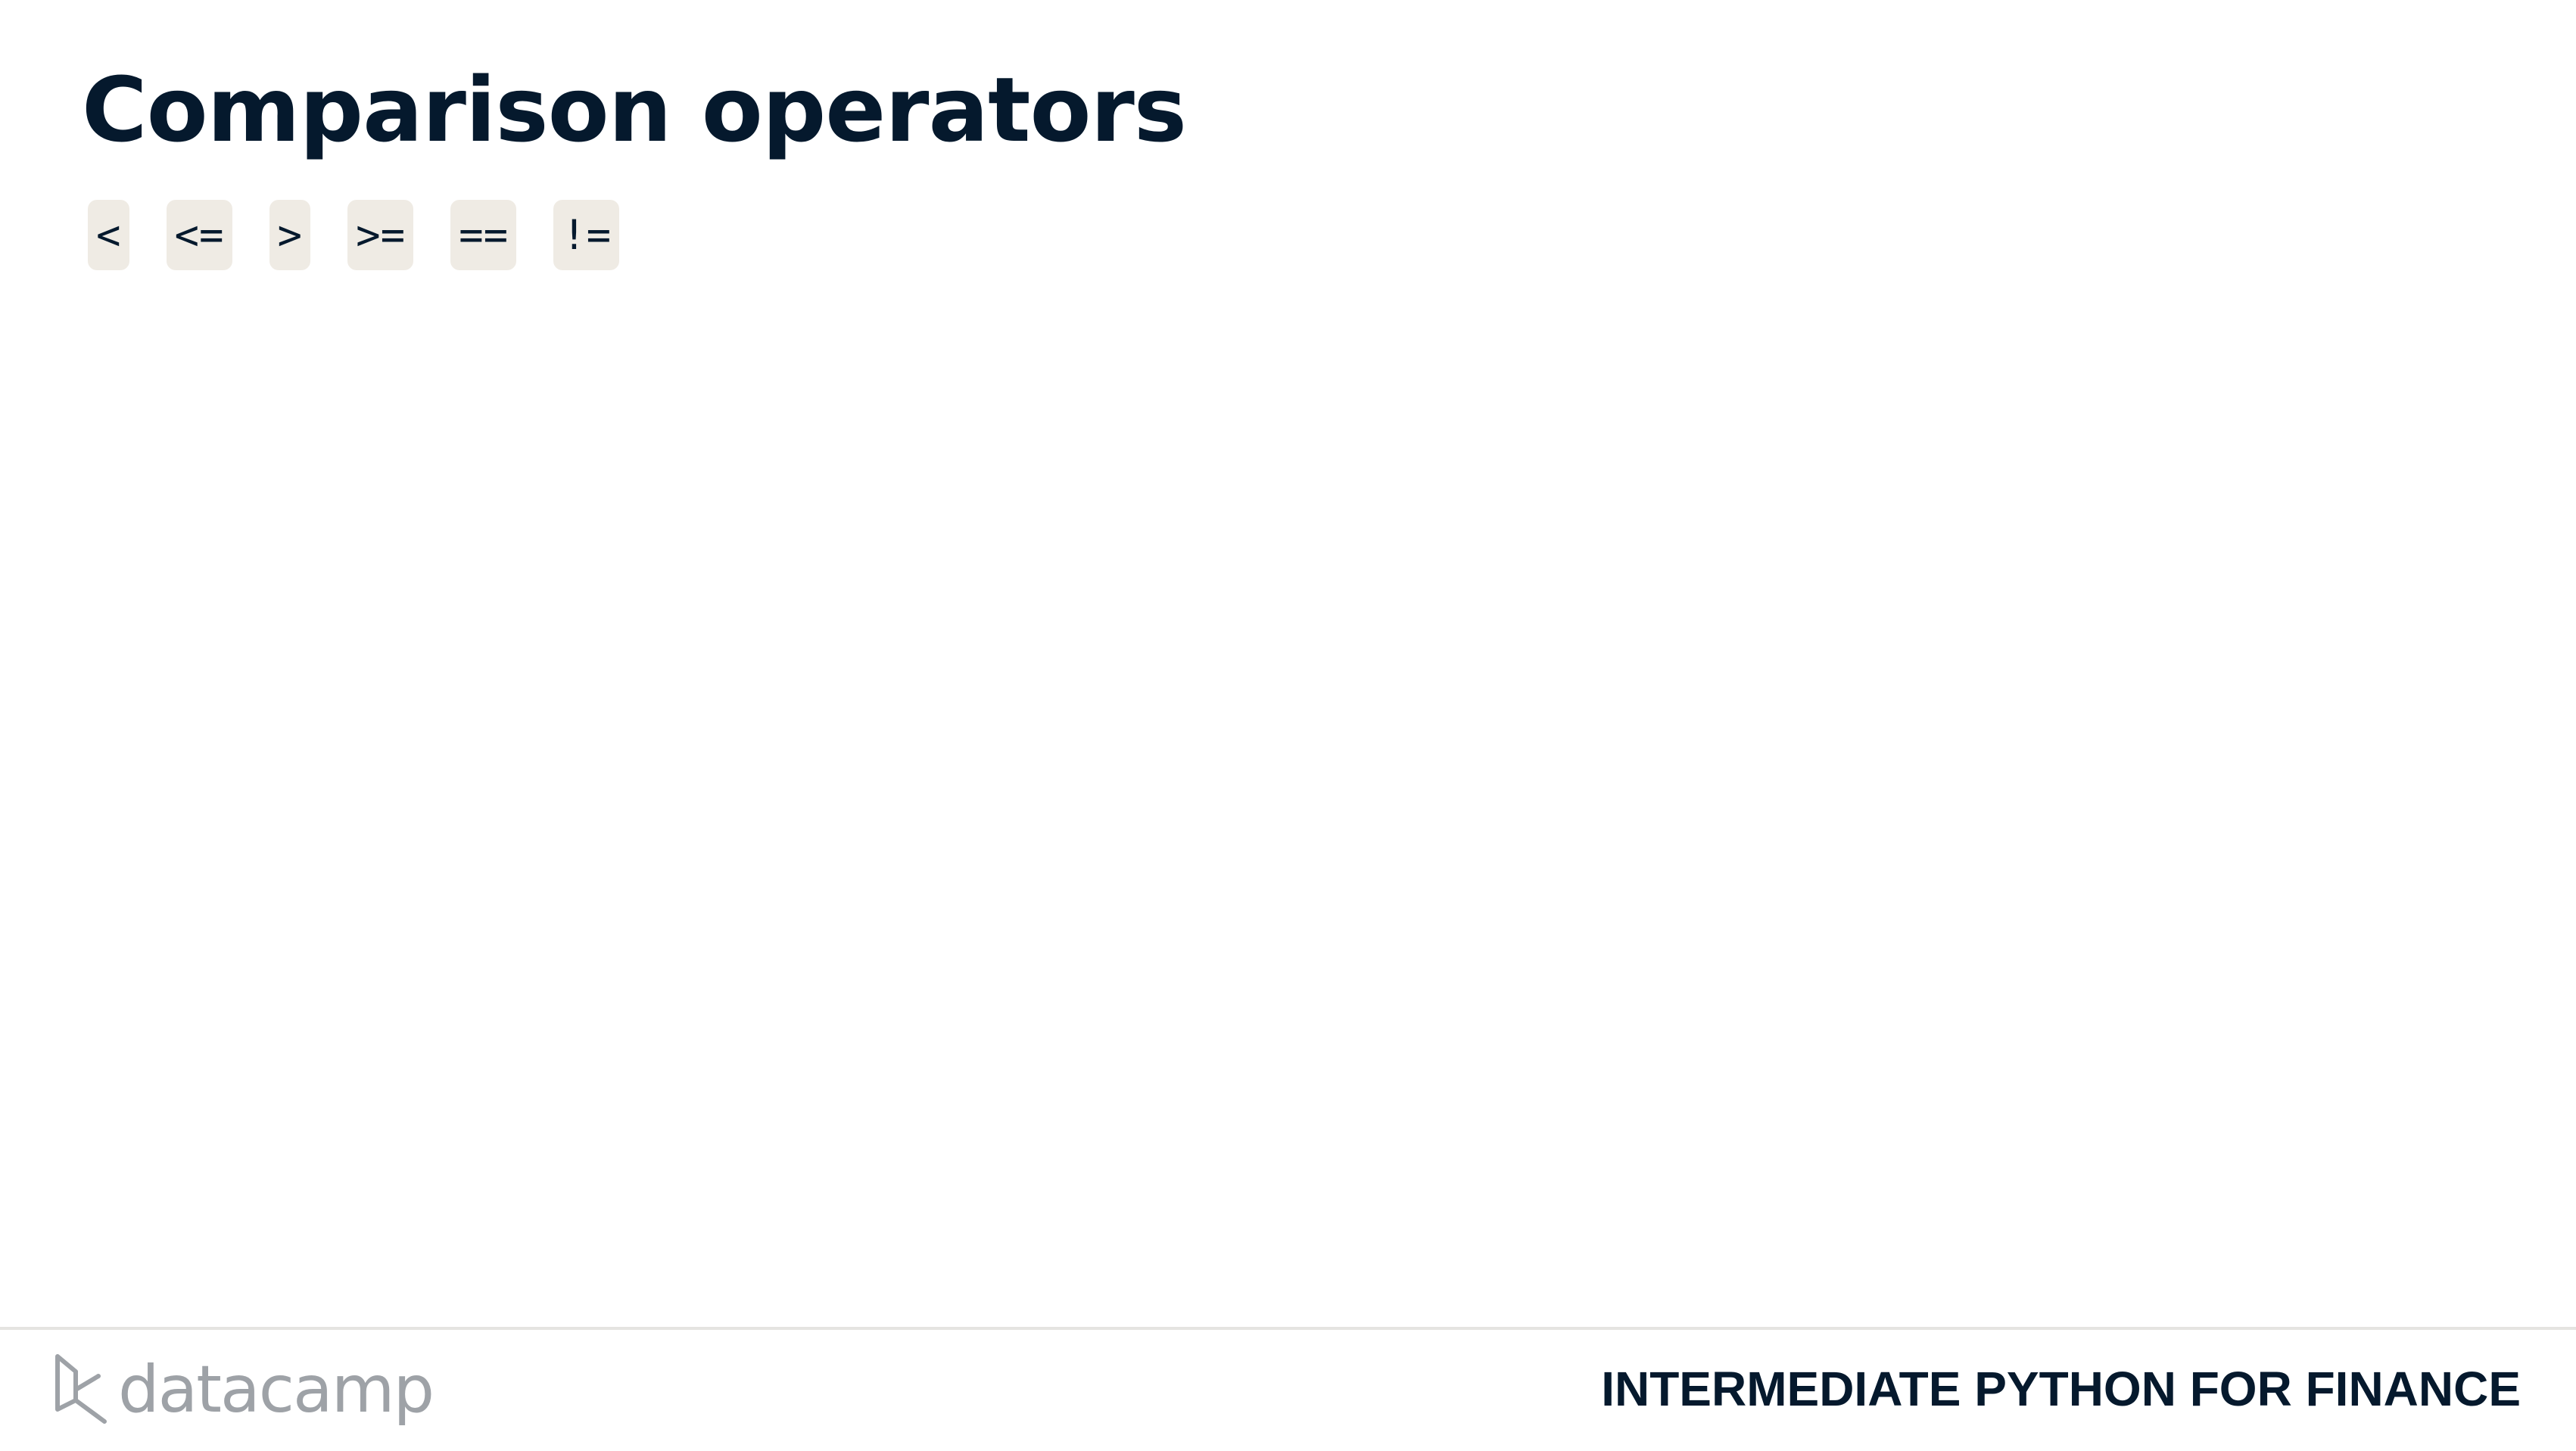 The image size is (2576, 1451). What do you see at coordinates (199, 235) in the screenshot?
I see `operator-less-than-or-equal: <=` at bounding box center [199, 235].